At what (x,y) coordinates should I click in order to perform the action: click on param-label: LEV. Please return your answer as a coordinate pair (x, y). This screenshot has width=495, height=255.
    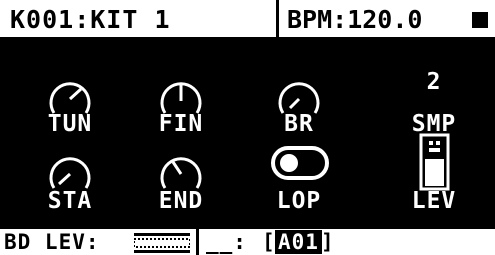
    Looking at the image, I should click on (434, 201).